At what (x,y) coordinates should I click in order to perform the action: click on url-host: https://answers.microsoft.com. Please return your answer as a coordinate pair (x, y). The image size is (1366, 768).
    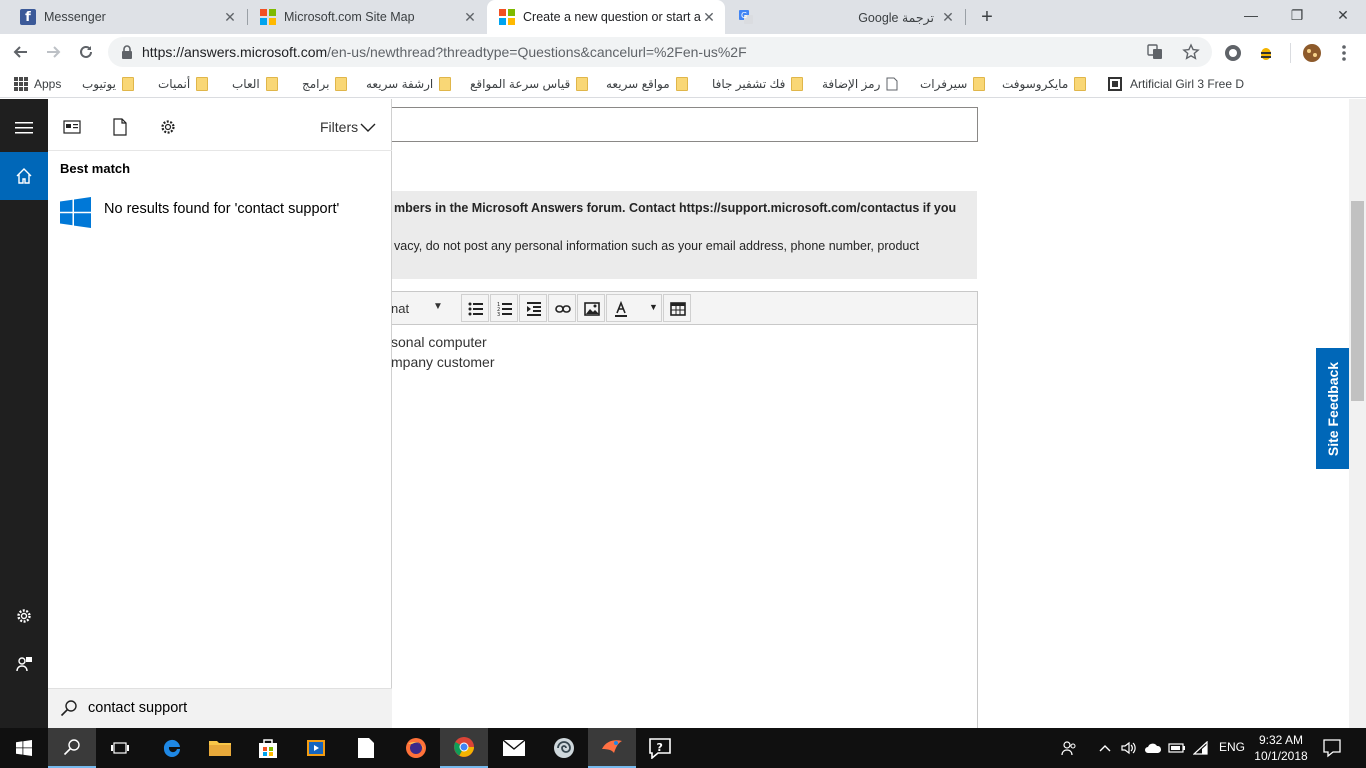
    Looking at the image, I should click on (235, 52).